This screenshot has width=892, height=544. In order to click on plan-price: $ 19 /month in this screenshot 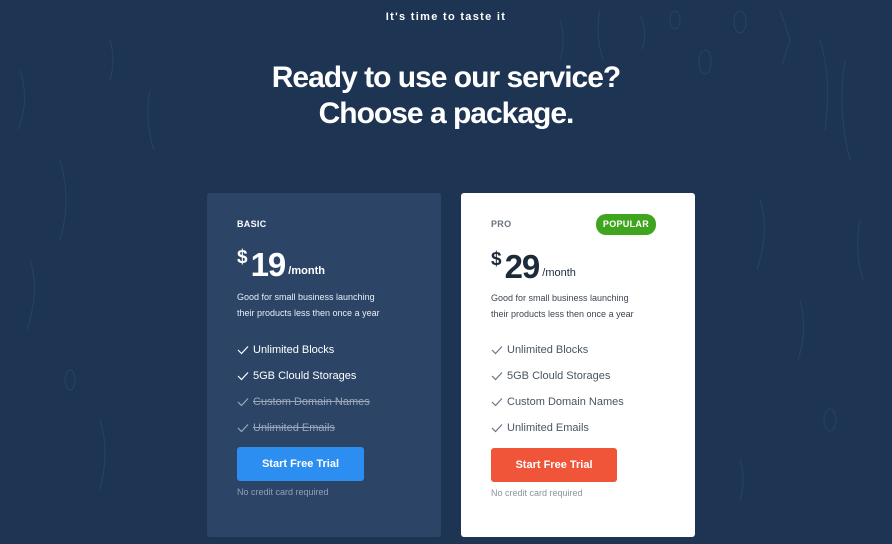, I will do `click(281, 265)`.